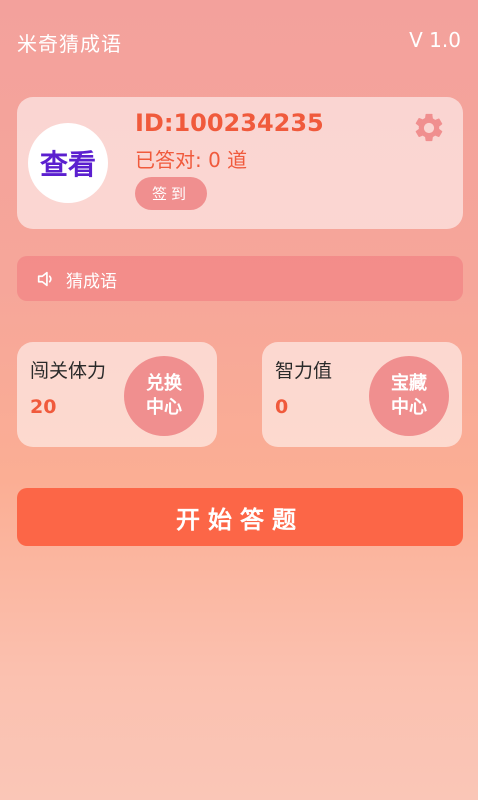  What do you see at coordinates (409, 396) in the screenshot?
I see `treasure-center-button: 宝藏 中心` at bounding box center [409, 396].